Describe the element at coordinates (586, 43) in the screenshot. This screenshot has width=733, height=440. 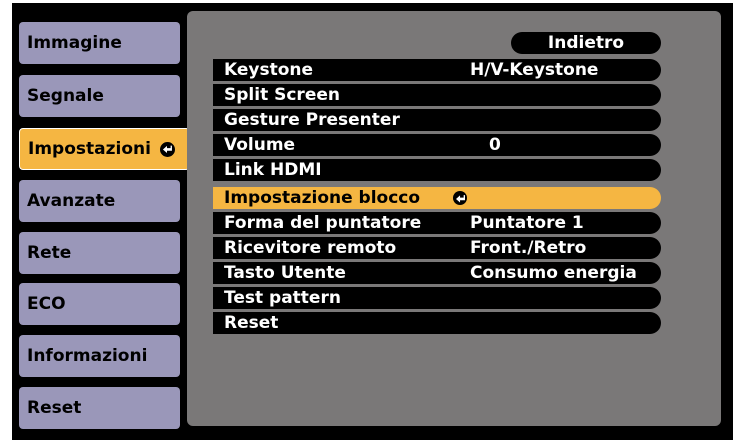
I see `back-button: Indietro` at that location.